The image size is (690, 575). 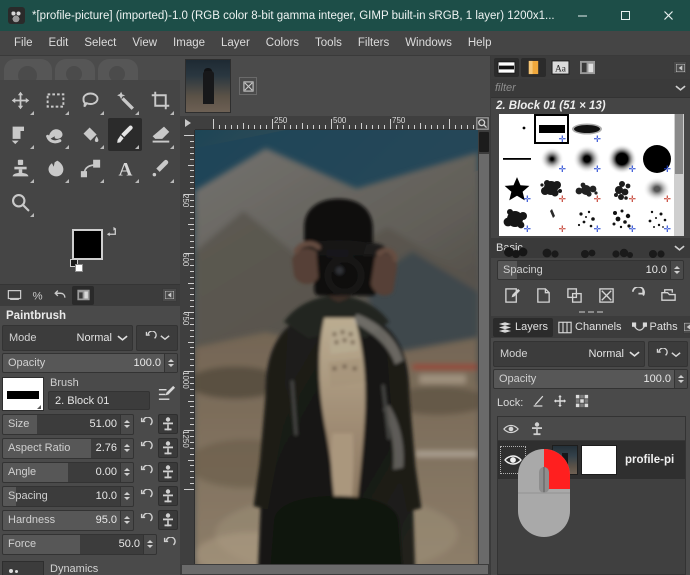 What do you see at coordinates (335, 123) in the screenshot?
I see `horizontal-ruler: 250 500 750` at bounding box center [335, 123].